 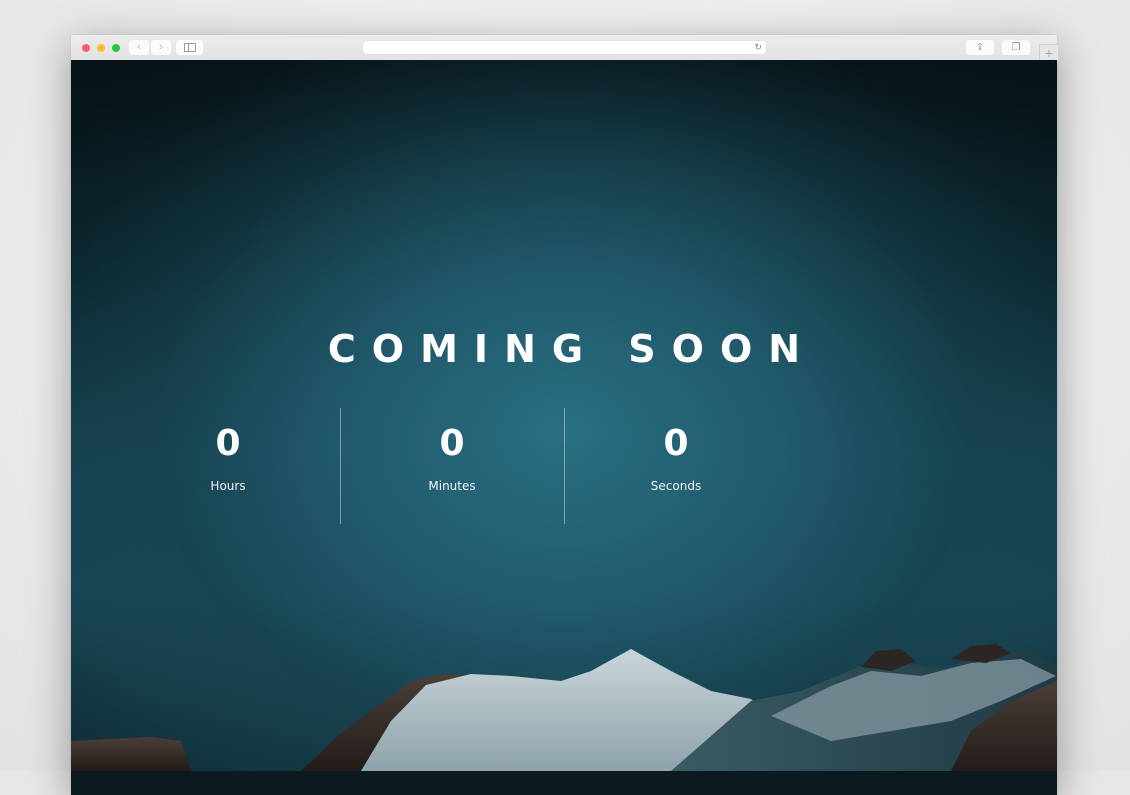 I want to click on tabs-overview-icon: ❐, so click(x=1016, y=47).